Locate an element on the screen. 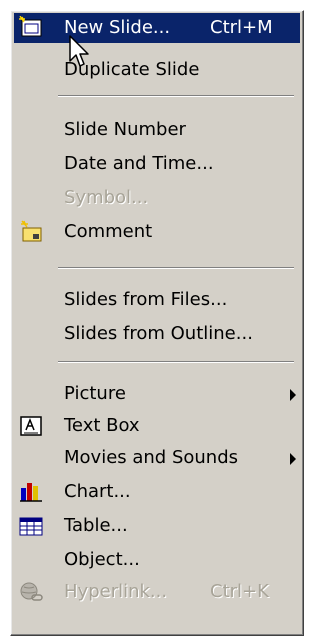 This screenshot has width=320, height=644. new-slide-shortcut: Ctrl+M is located at coordinates (241, 27).